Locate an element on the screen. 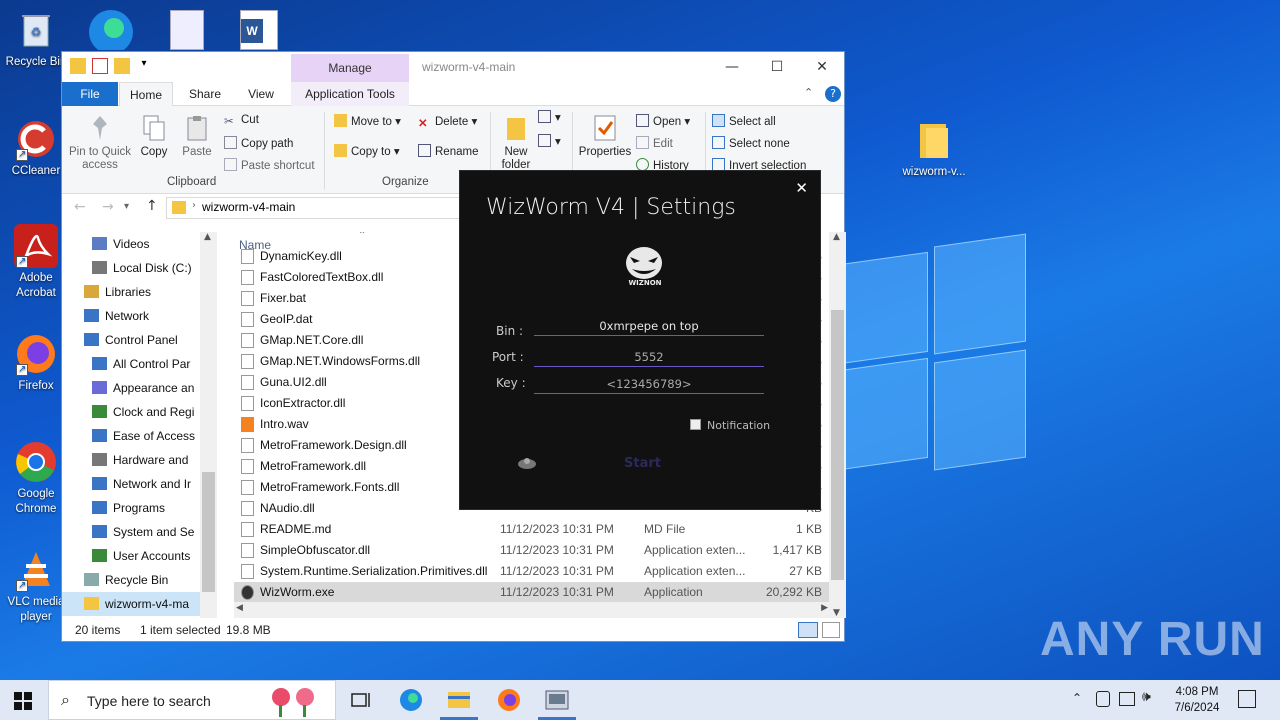 This screenshot has width=1280, height=720. nav-item: Programs is located at coordinates (131, 508).